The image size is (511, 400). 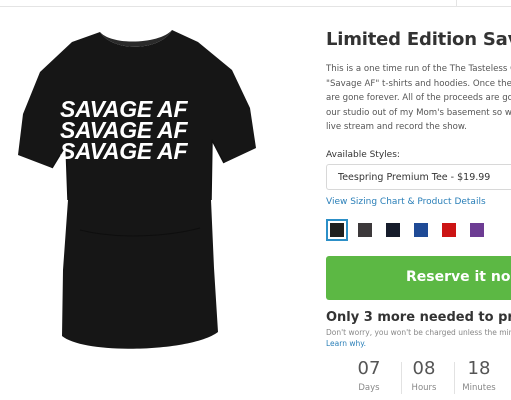 What do you see at coordinates (124, 151) in the screenshot?
I see `shirt-print-line: SAVAGE AF` at bounding box center [124, 151].